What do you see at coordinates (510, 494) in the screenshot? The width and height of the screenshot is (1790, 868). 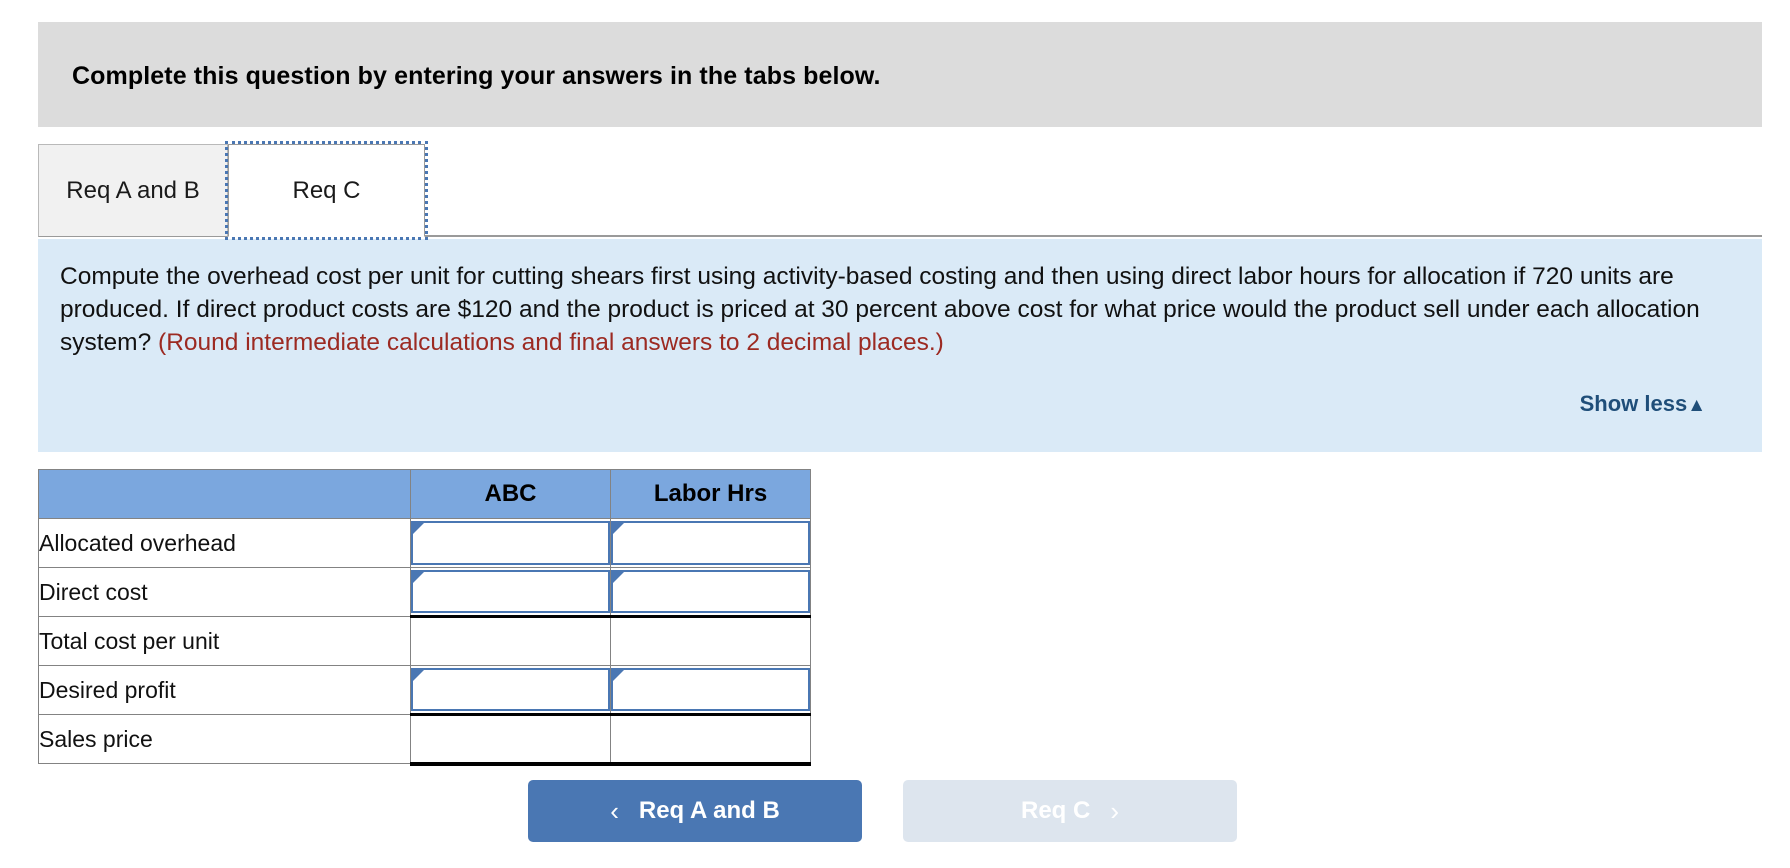 I see `column-header-abc: ABC` at bounding box center [510, 494].